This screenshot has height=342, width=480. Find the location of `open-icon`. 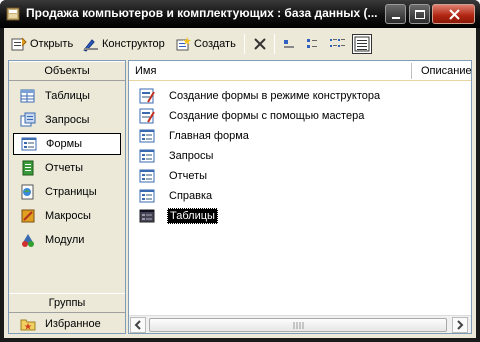

open-icon is located at coordinates (19, 44).